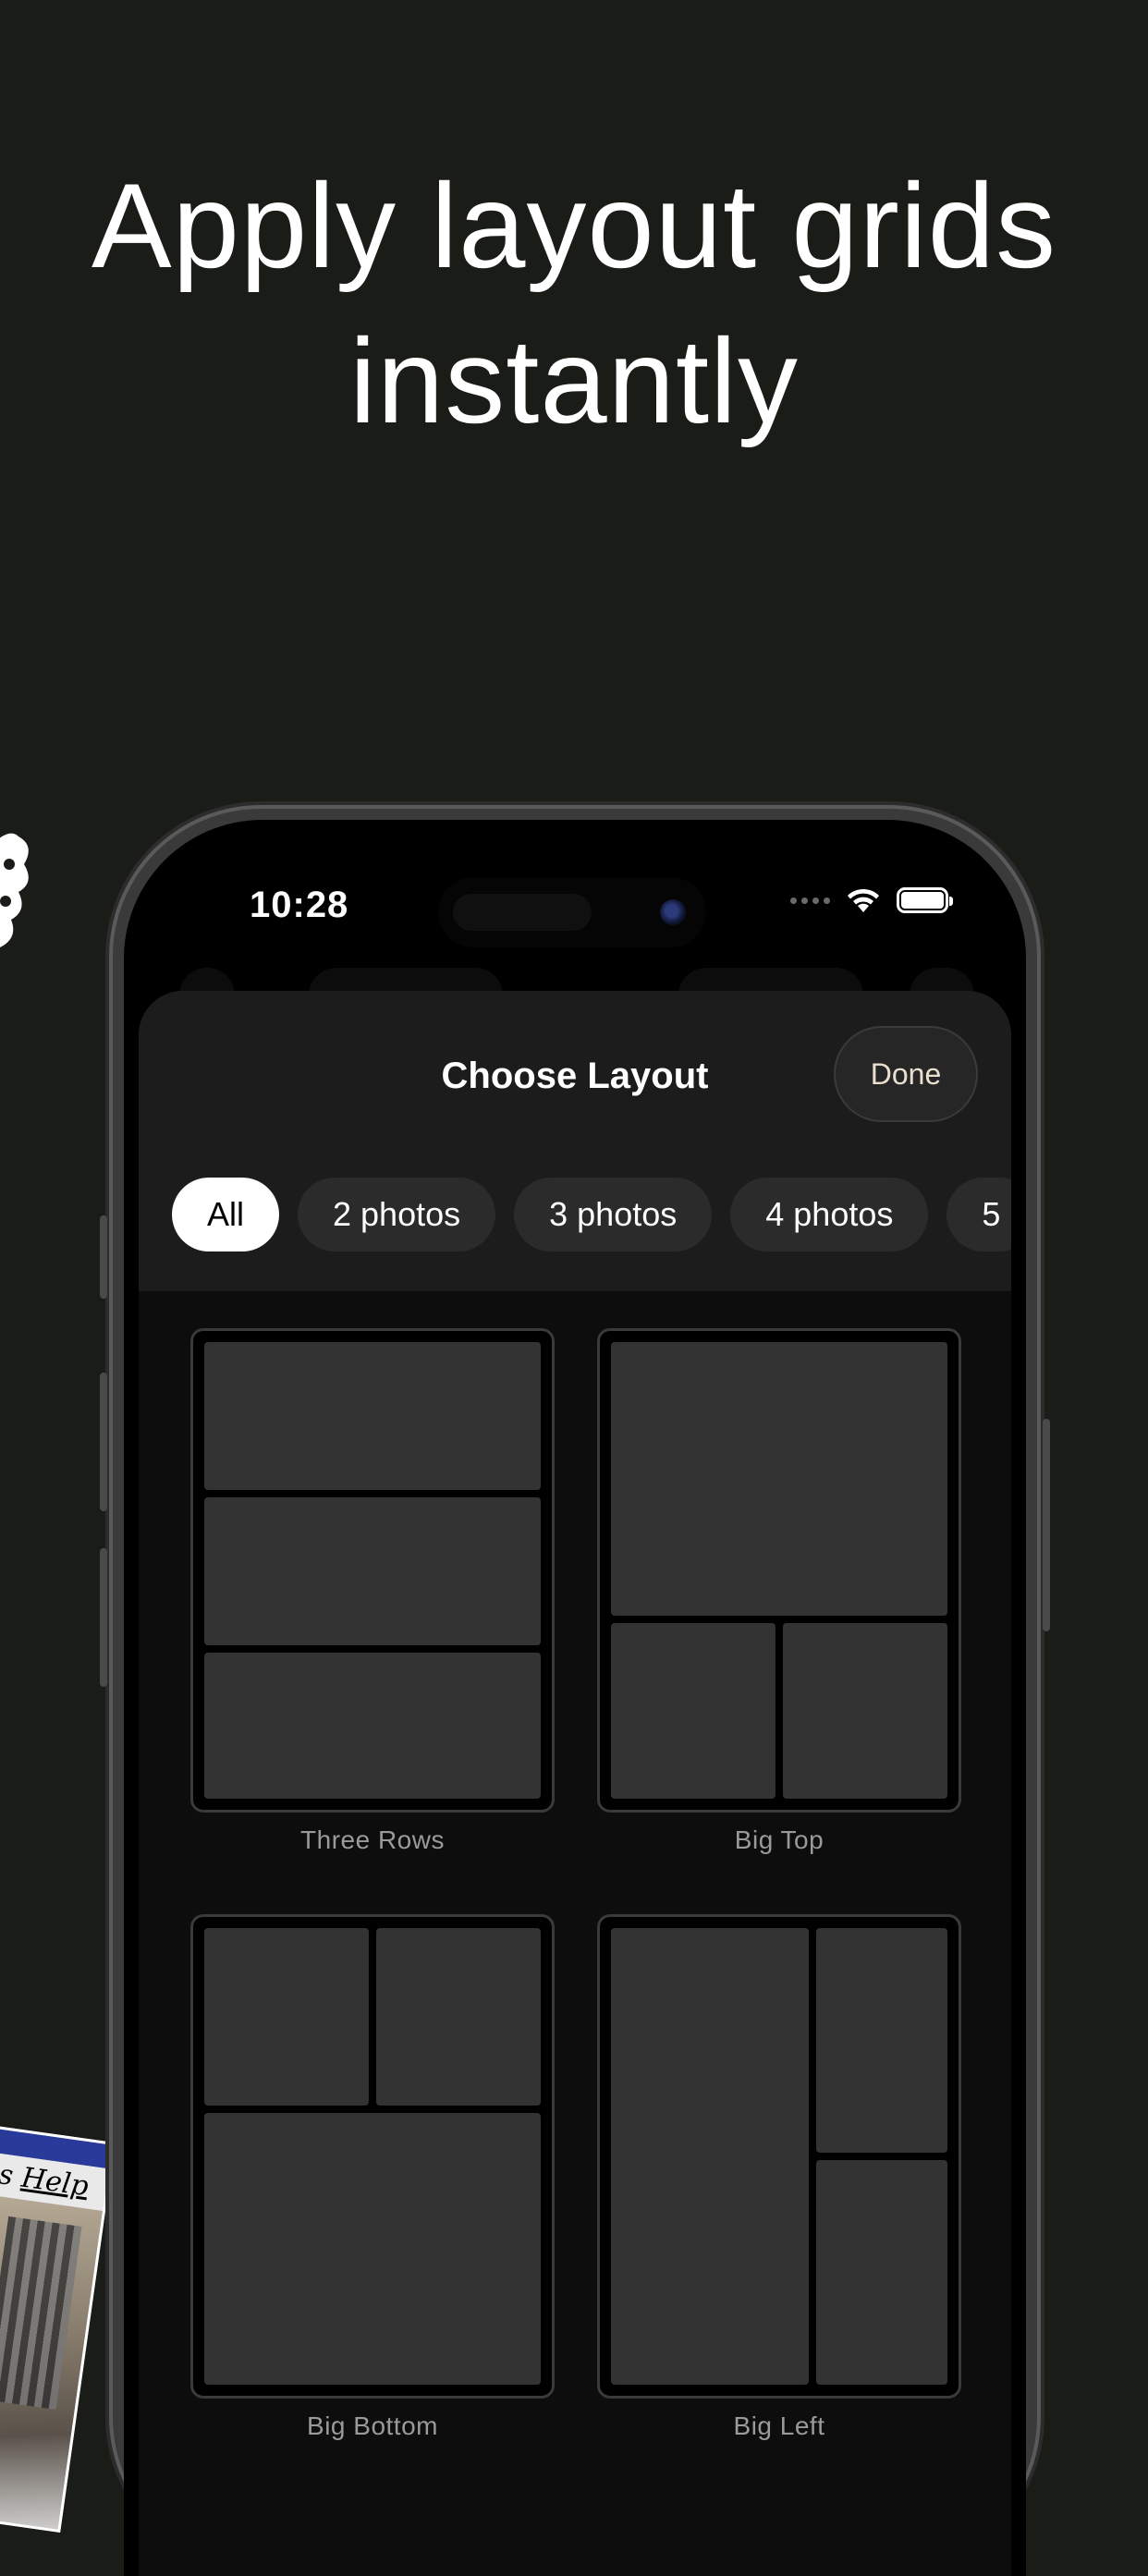 The image size is (1148, 2576). I want to click on retro-menu-item: ons, so click(8, 2172).